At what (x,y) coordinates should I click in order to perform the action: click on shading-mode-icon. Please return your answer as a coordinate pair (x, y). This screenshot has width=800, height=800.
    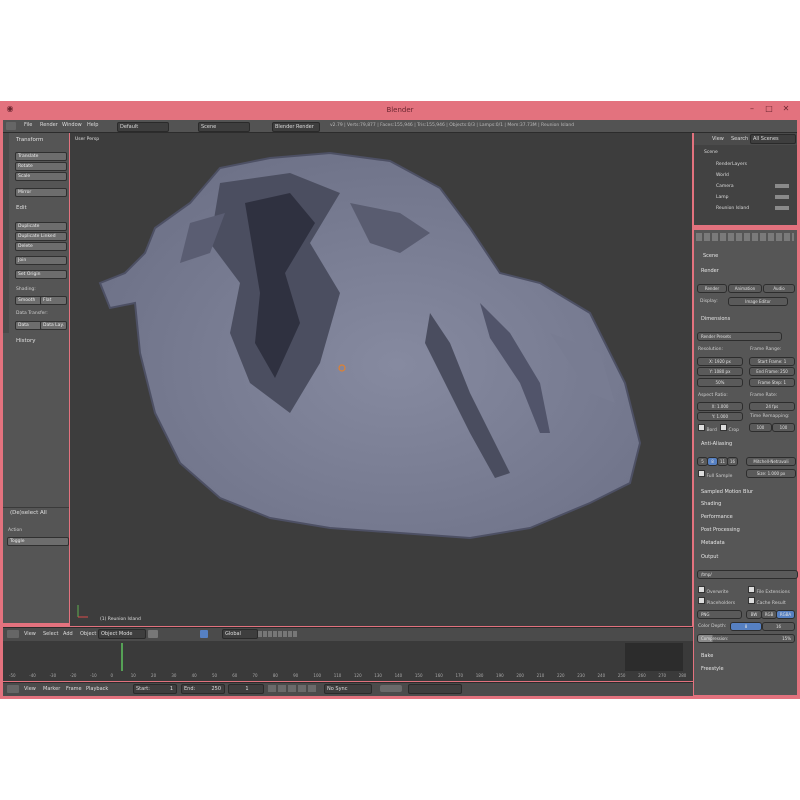
    Looking at the image, I should click on (153, 634).